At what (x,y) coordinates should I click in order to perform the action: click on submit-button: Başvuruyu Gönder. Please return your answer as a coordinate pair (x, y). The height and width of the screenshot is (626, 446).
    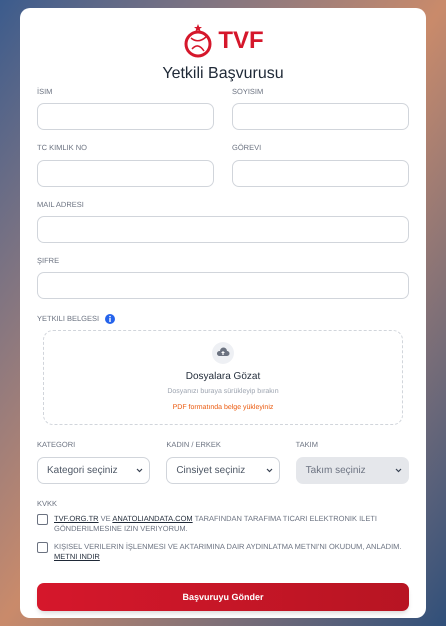
    Looking at the image, I should click on (223, 597).